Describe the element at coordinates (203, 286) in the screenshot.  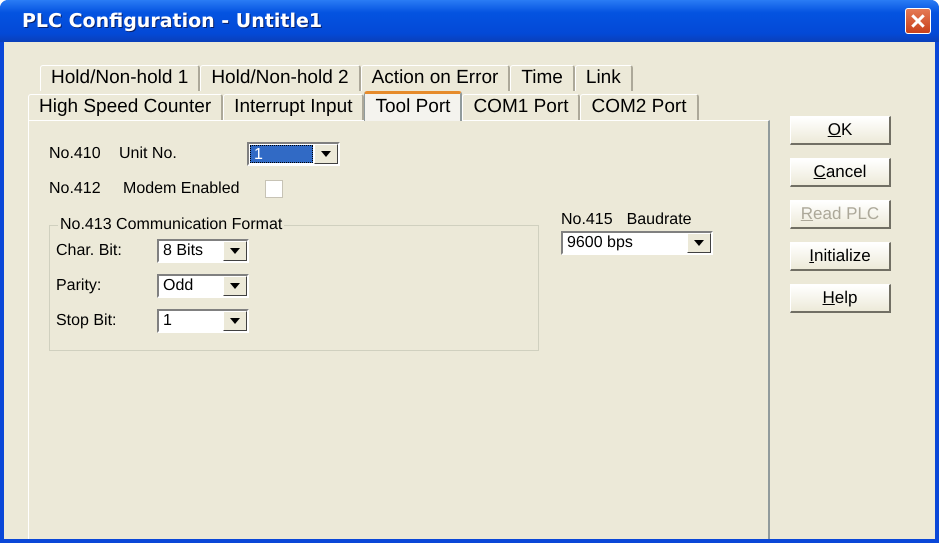
I see `dropdown: Odd` at that location.